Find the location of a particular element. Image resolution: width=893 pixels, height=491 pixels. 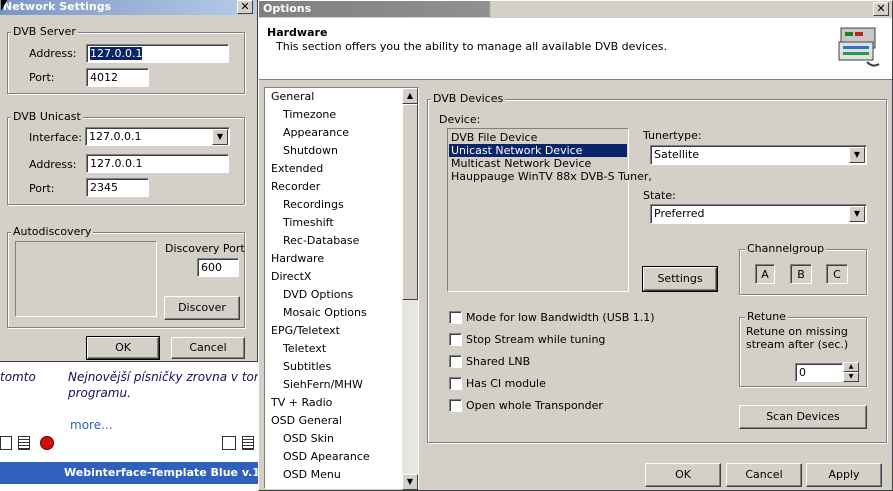

spin-up-icon: ▲ is located at coordinates (851, 367).